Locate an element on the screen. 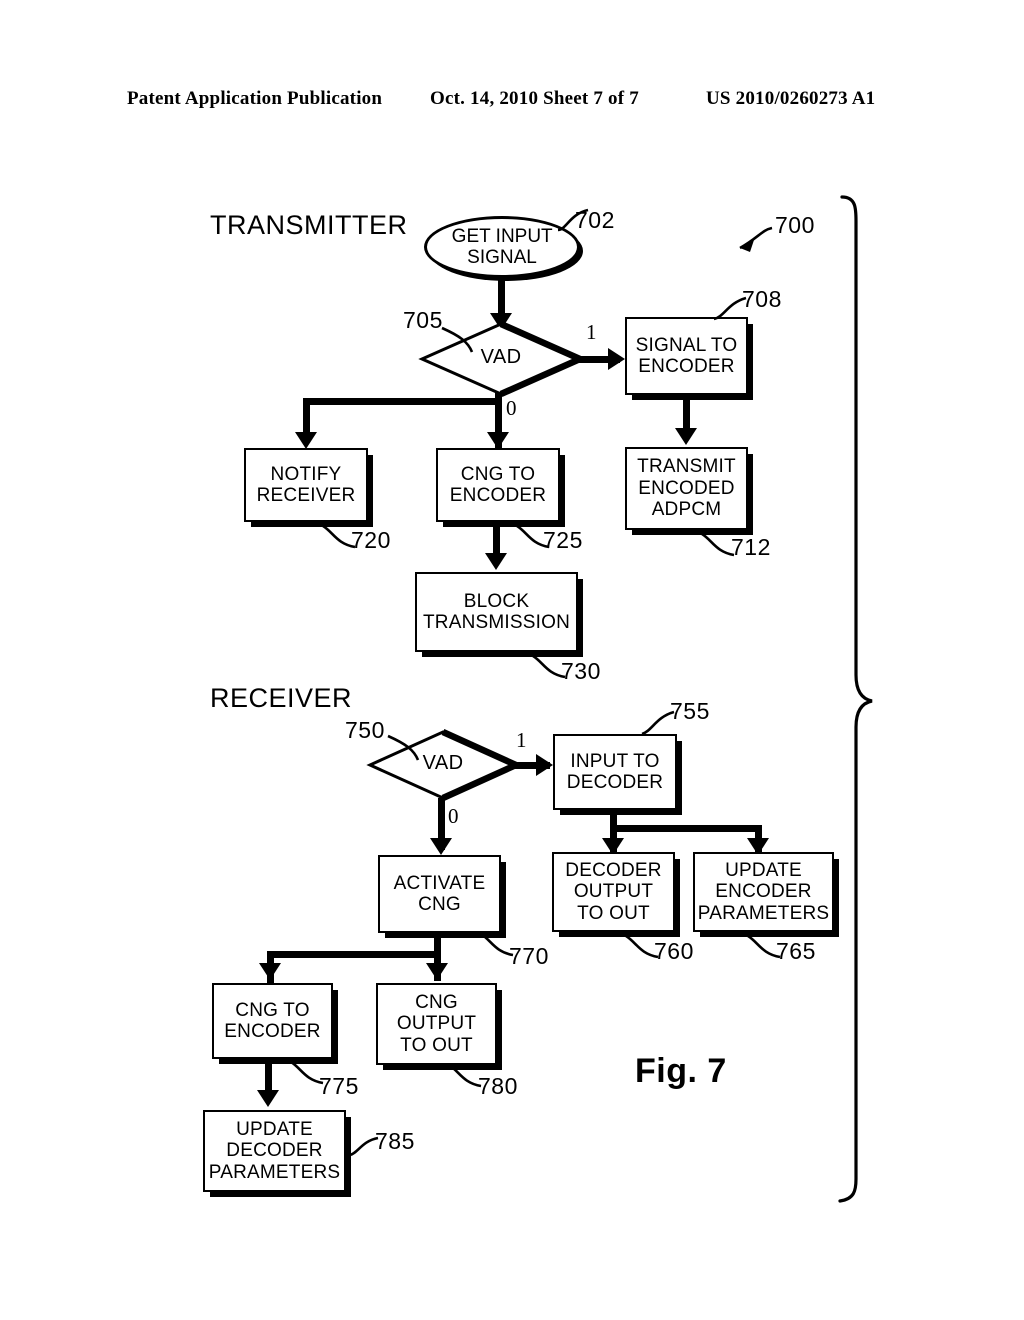 Image resolution: width=1024 pixels, height=1320 pixels. branch-label-false-receiver: 0 is located at coordinates (453, 816).